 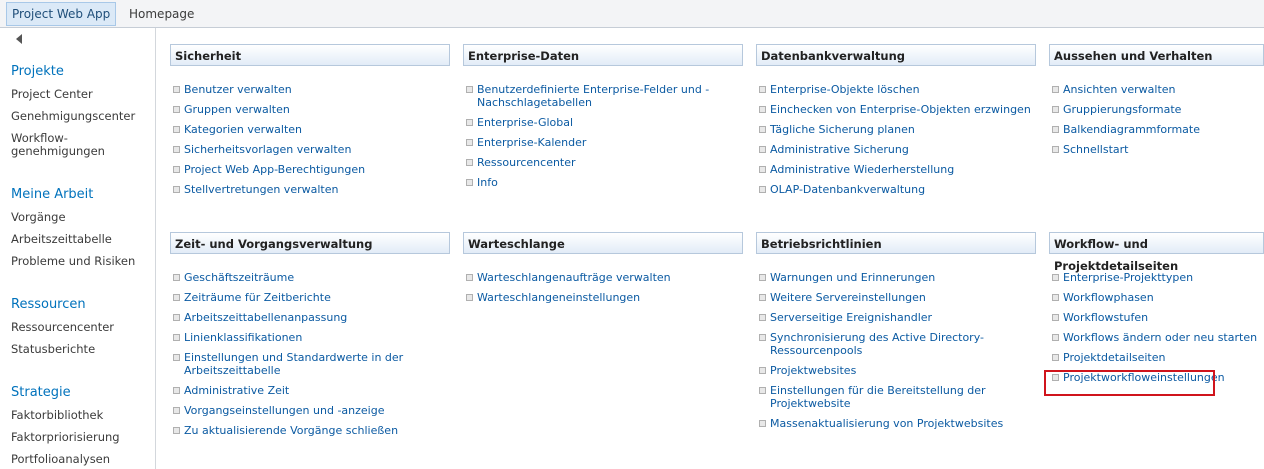 I want to click on link-text: Arbeitszeittabellenanpassung, so click(x=265, y=317).